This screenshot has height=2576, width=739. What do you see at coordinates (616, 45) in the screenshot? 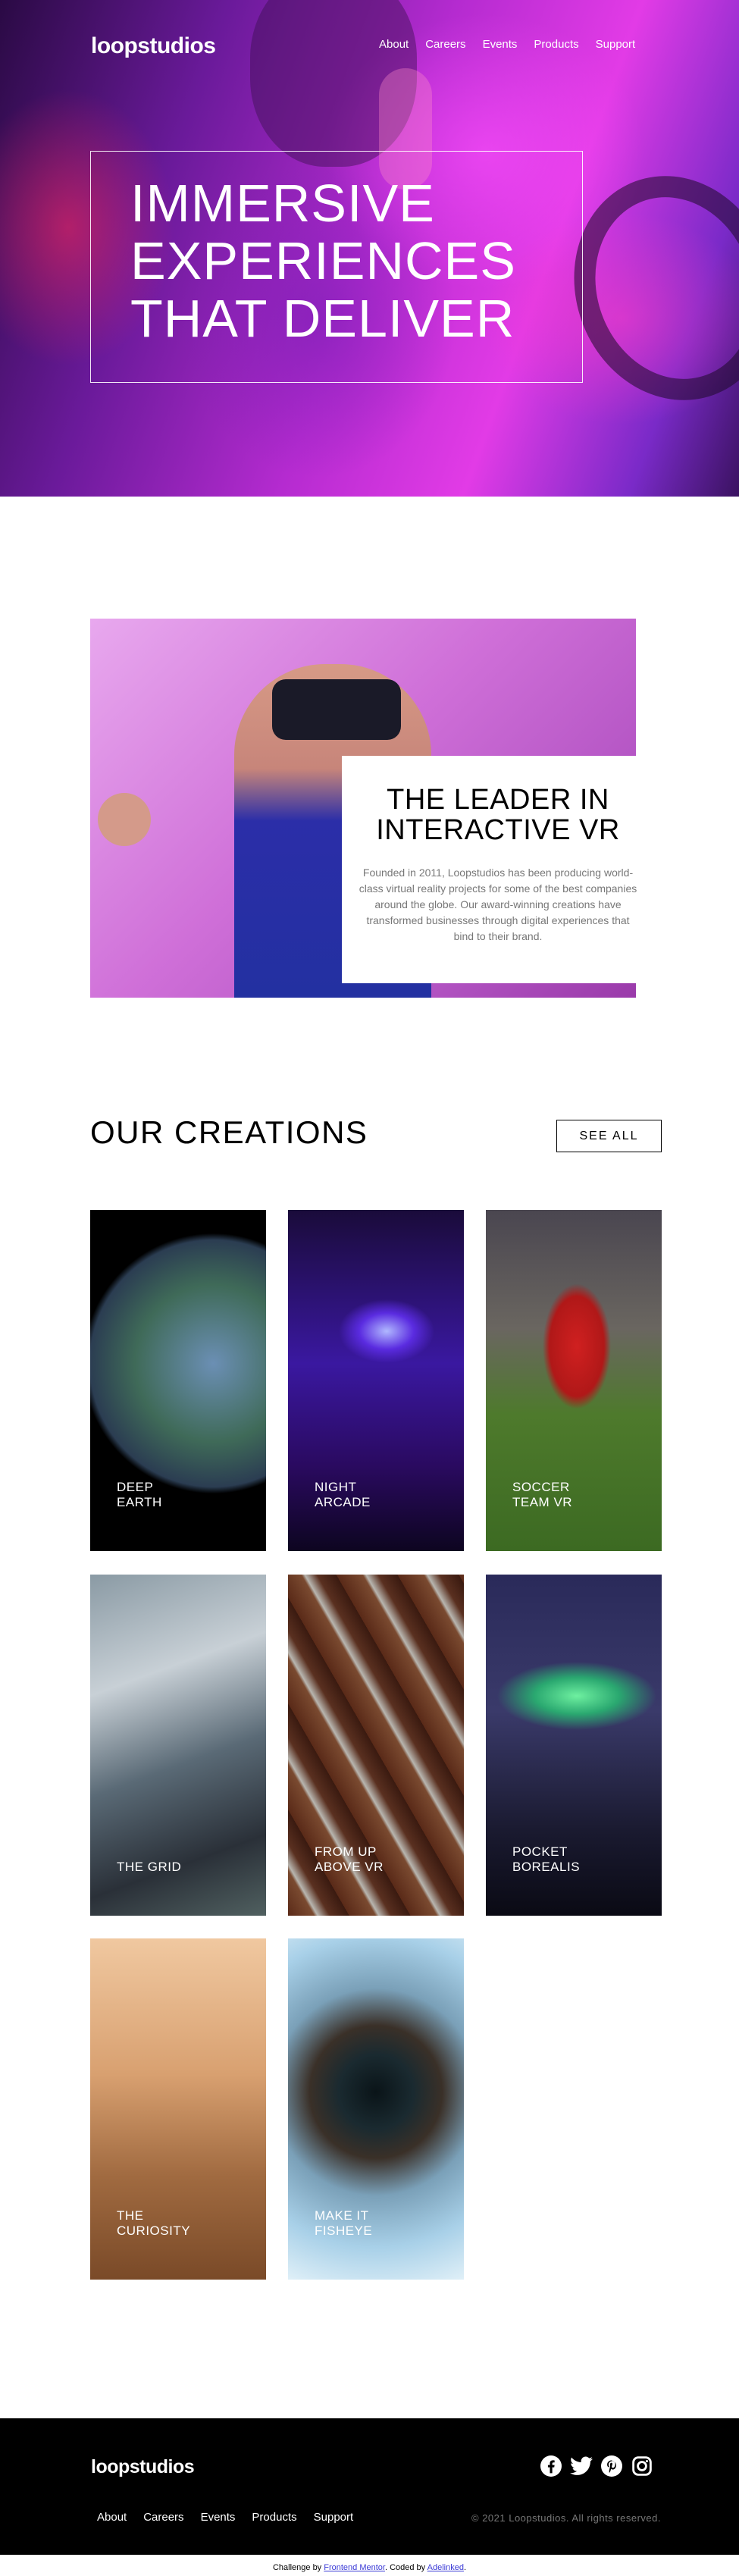
I see `nav-link-support: Support` at bounding box center [616, 45].